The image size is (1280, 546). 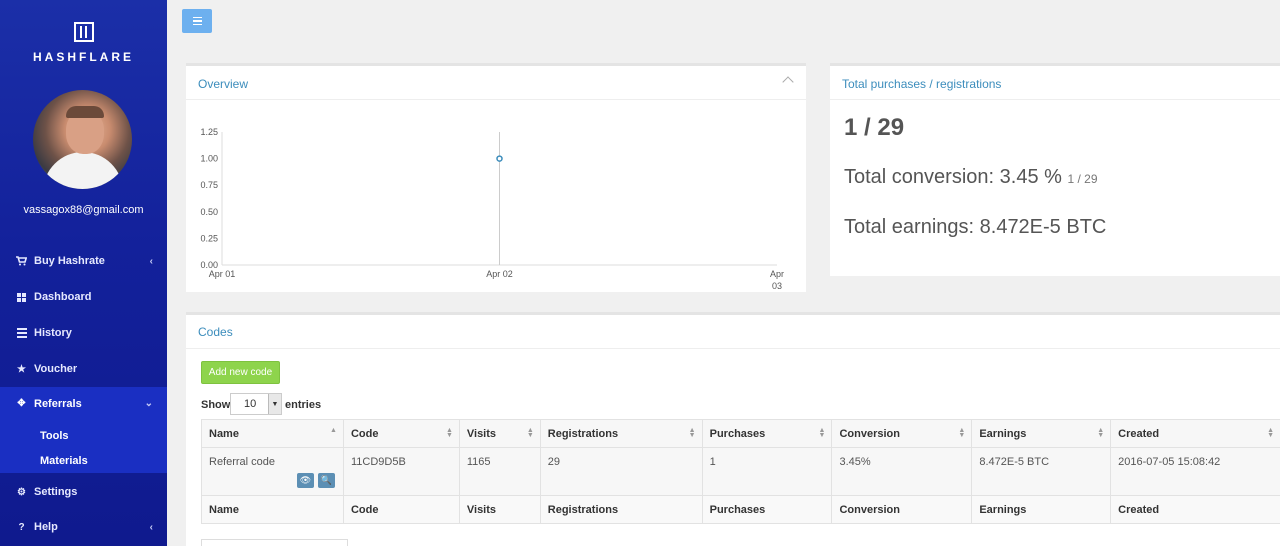 What do you see at coordinates (767, 471) in the screenshot?
I see `cell-purchases: 1` at bounding box center [767, 471].